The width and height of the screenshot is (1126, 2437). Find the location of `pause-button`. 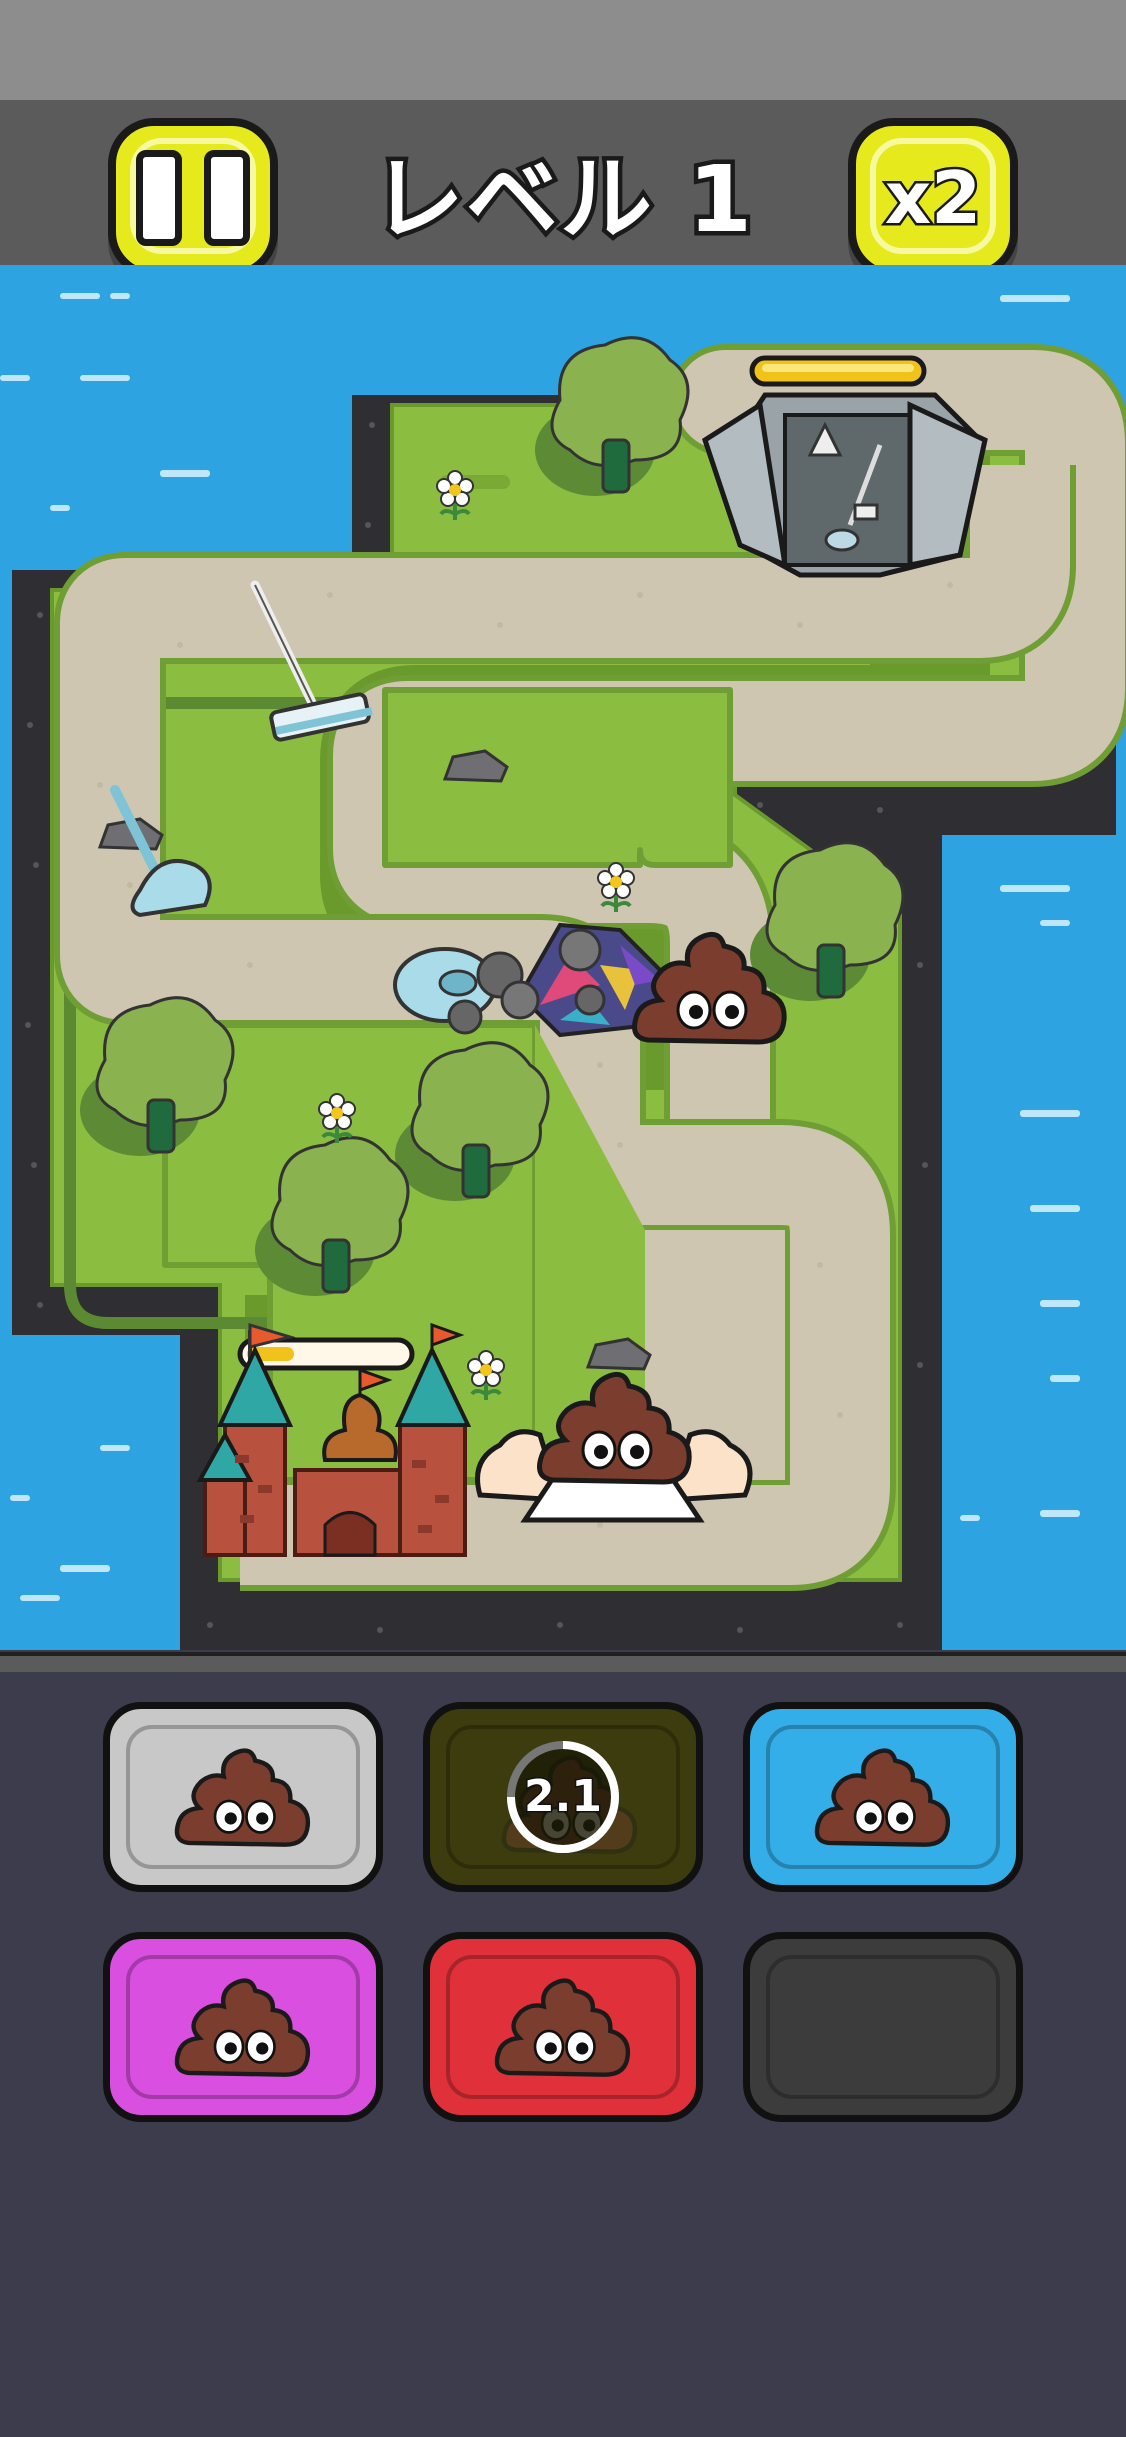

pause-button is located at coordinates (193, 198).